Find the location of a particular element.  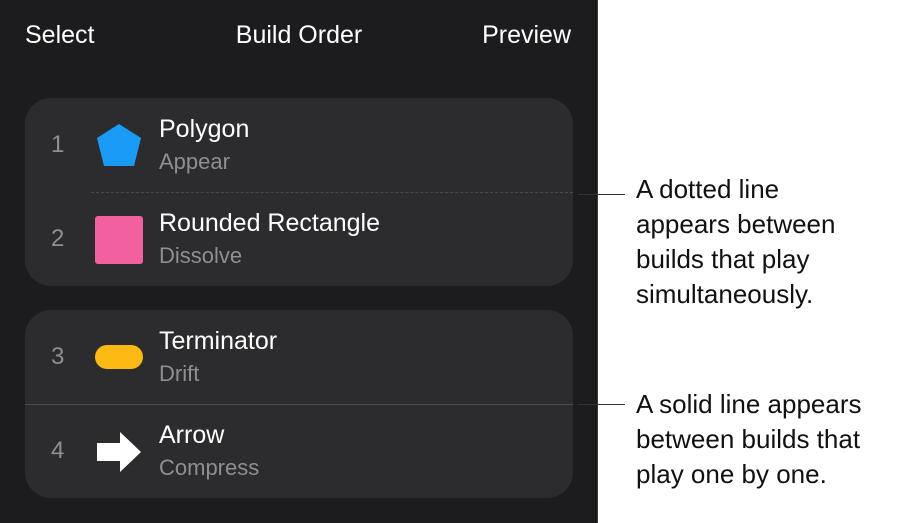

build-number: 4 is located at coordinates (58, 450).